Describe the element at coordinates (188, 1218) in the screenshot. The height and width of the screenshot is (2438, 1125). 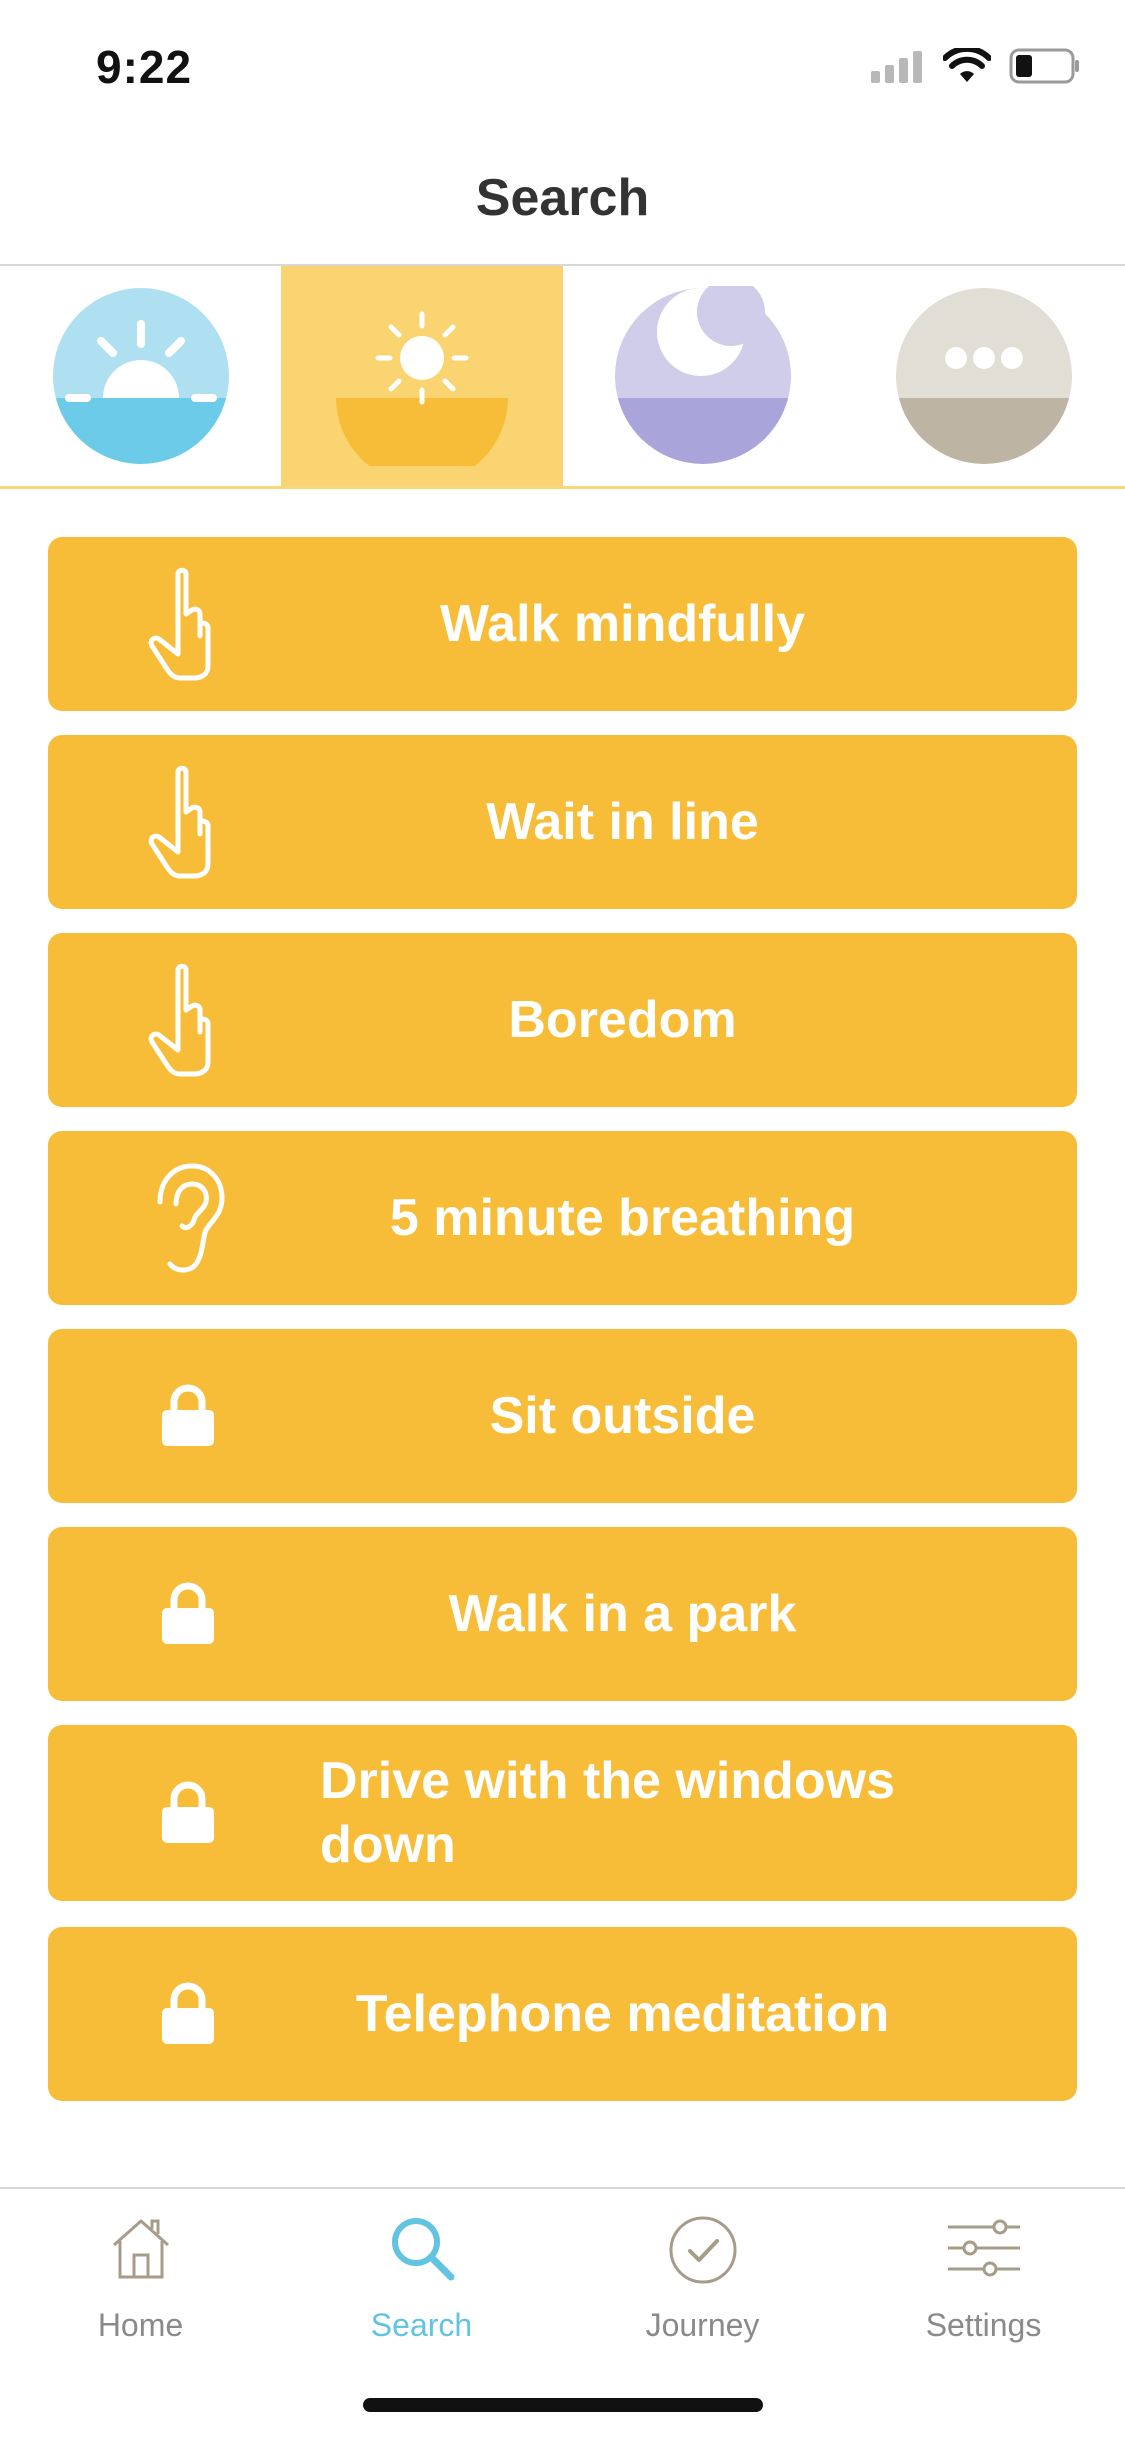
I see `ear-icon` at that location.